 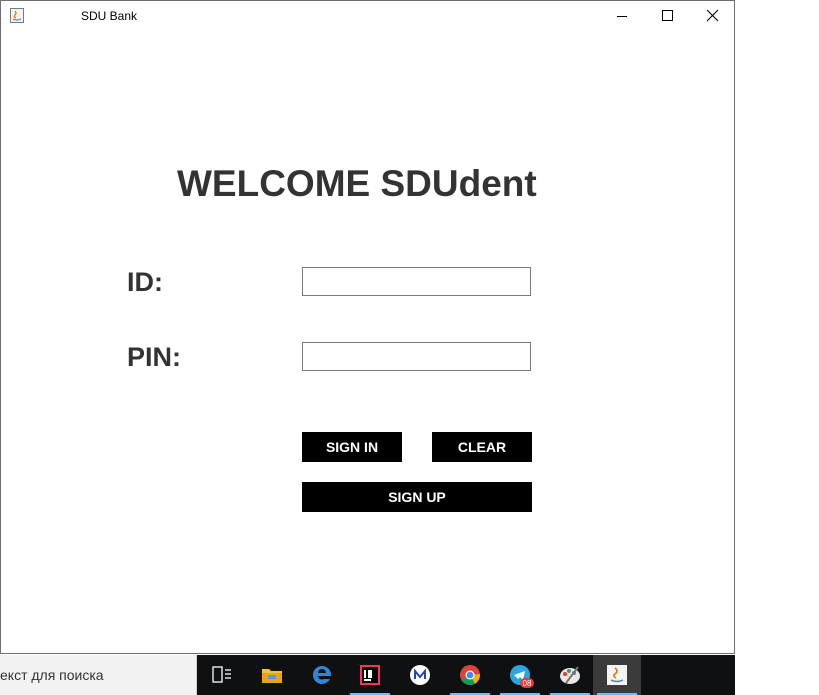 I want to click on task-view-button, so click(x=222, y=675).